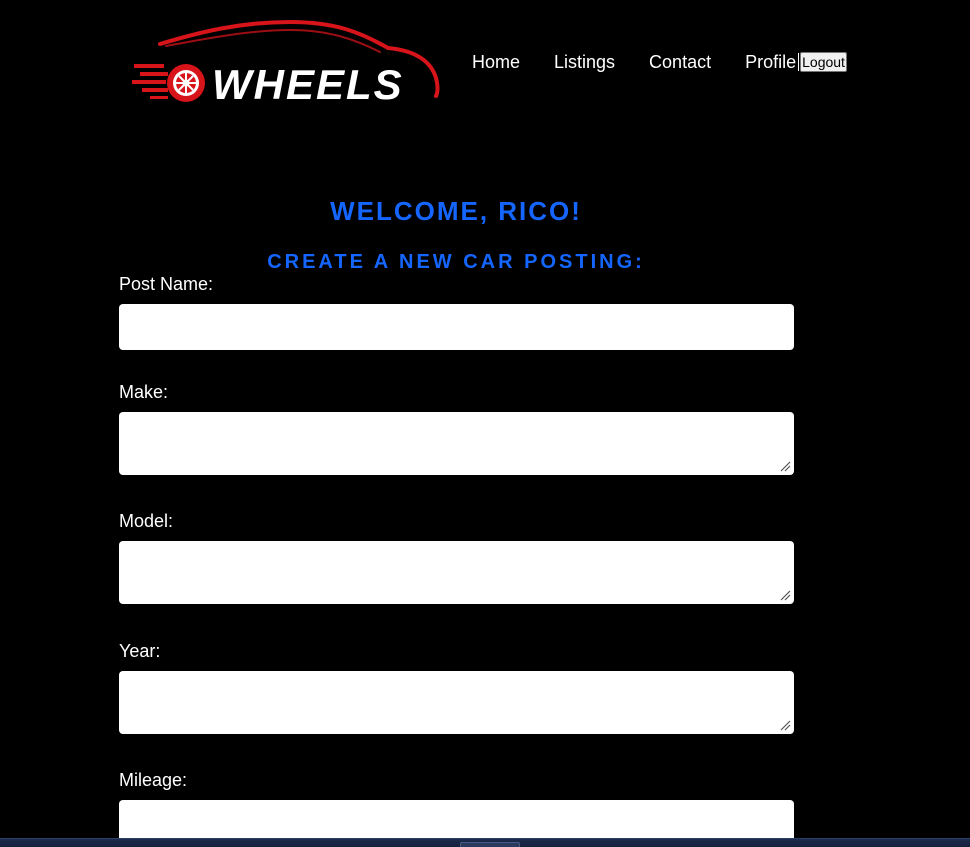 The height and width of the screenshot is (847, 970). Describe the element at coordinates (166, 284) in the screenshot. I see `post-name-label: Post Name:` at that location.